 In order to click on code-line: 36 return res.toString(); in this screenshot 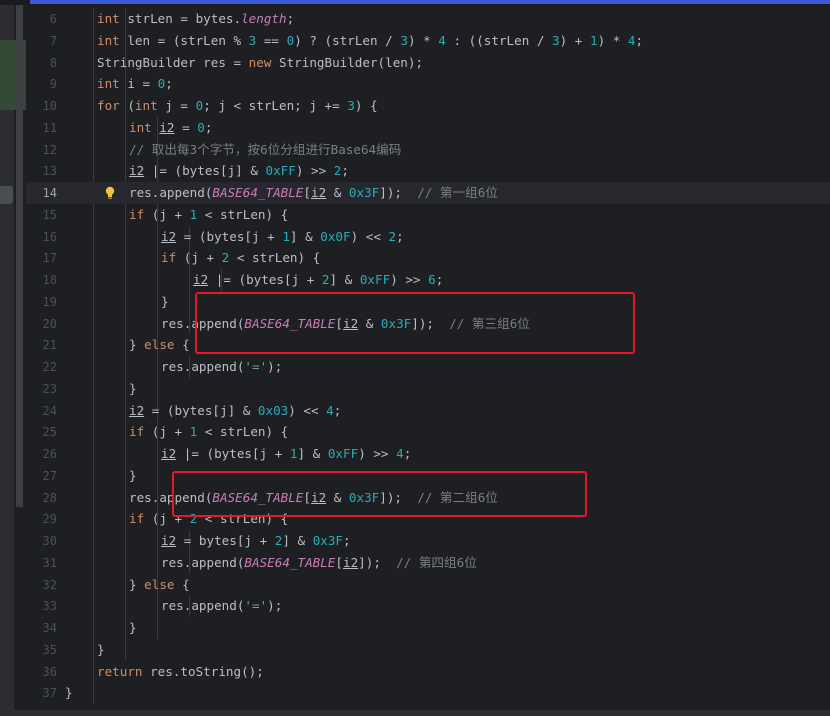, I will do `click(428, 672)`.